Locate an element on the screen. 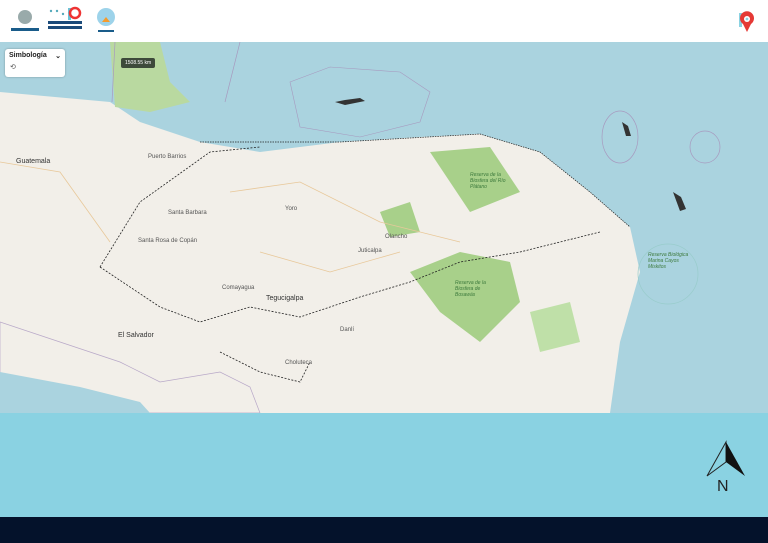 The image size is (768, 543). place-label: El Salvador is located at coordinates (136, 335).